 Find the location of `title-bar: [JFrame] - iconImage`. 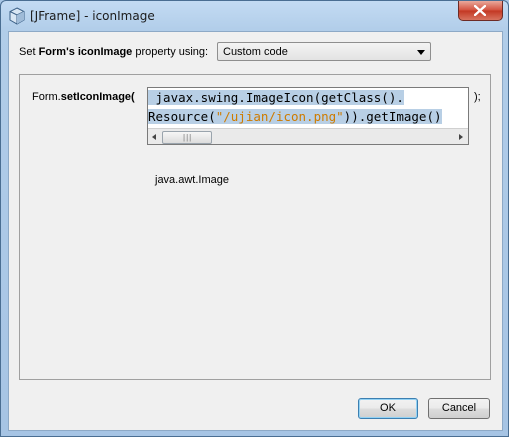

title-bar: [JFrame] - iconImage is located at coordinates (254, 16).